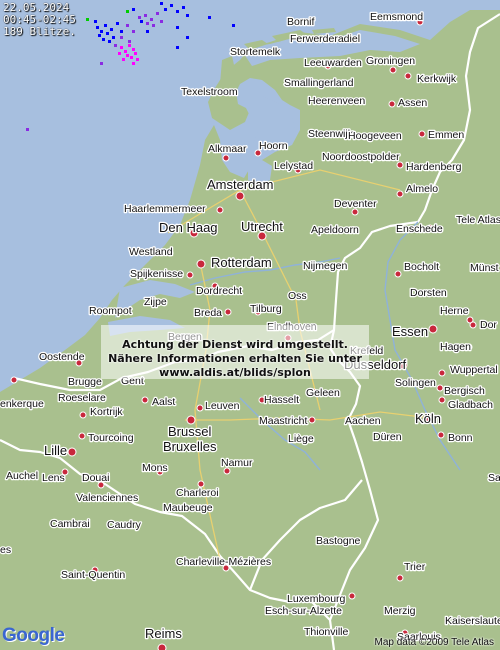 The height and width of the screenshot is (650, 500). What do you see at coordinates (478, 220) in the screenshot?
I see `city-label: Tele Atlas` at bounding box center [478, 220].